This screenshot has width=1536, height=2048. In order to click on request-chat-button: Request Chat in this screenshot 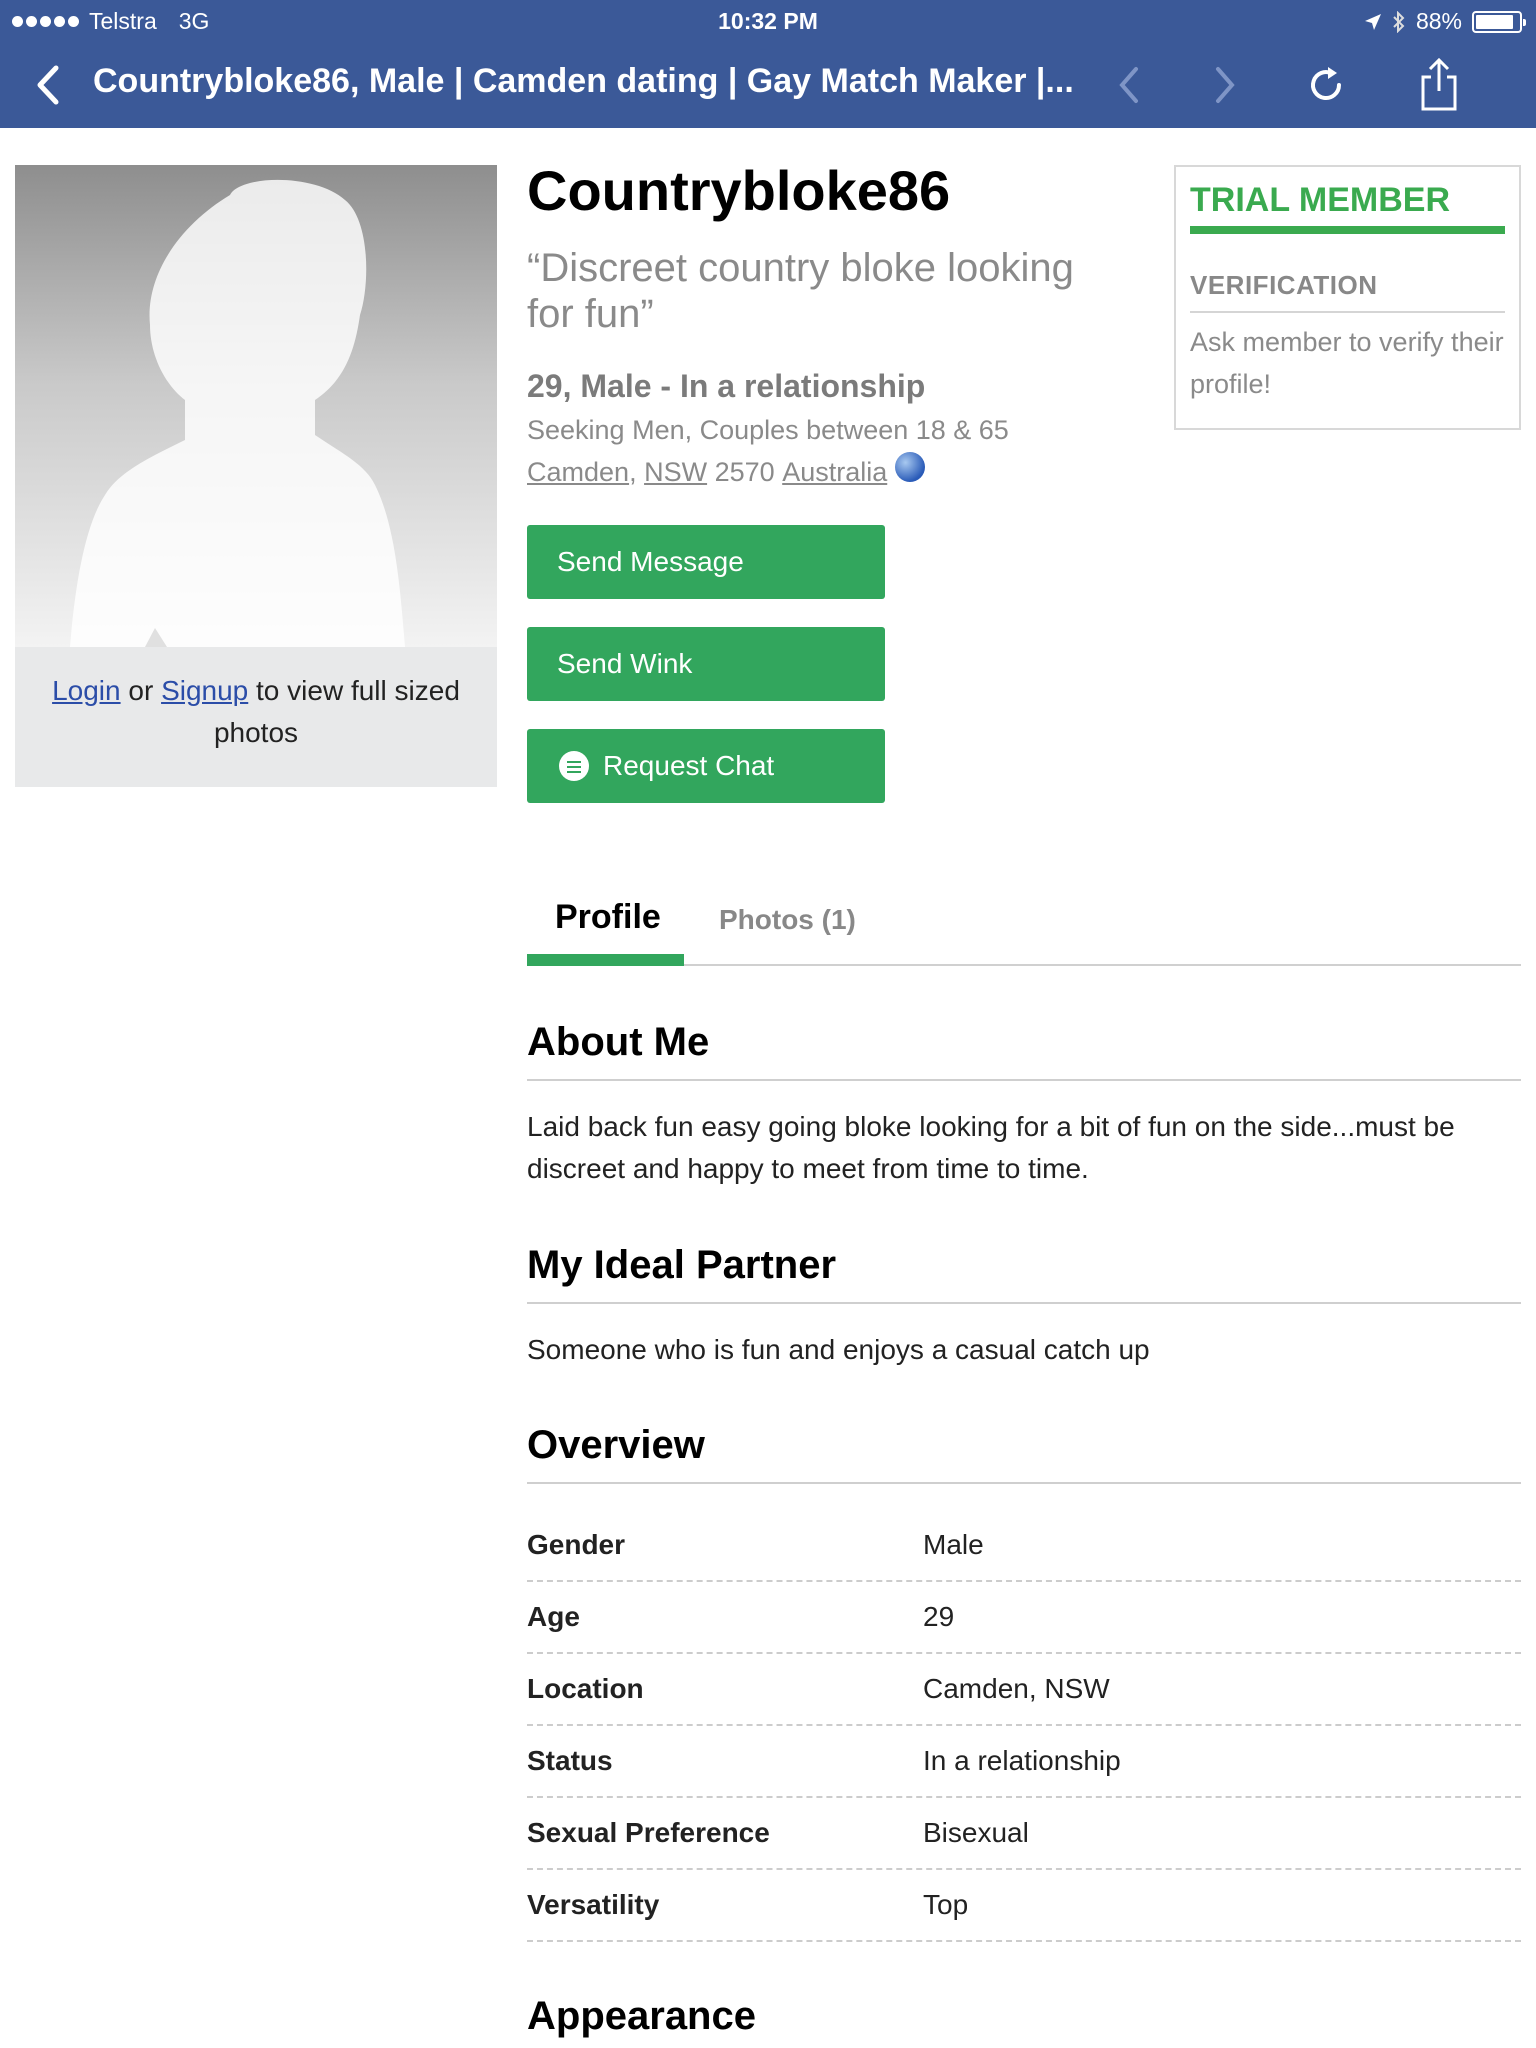, I will do `click(706, 766)`.